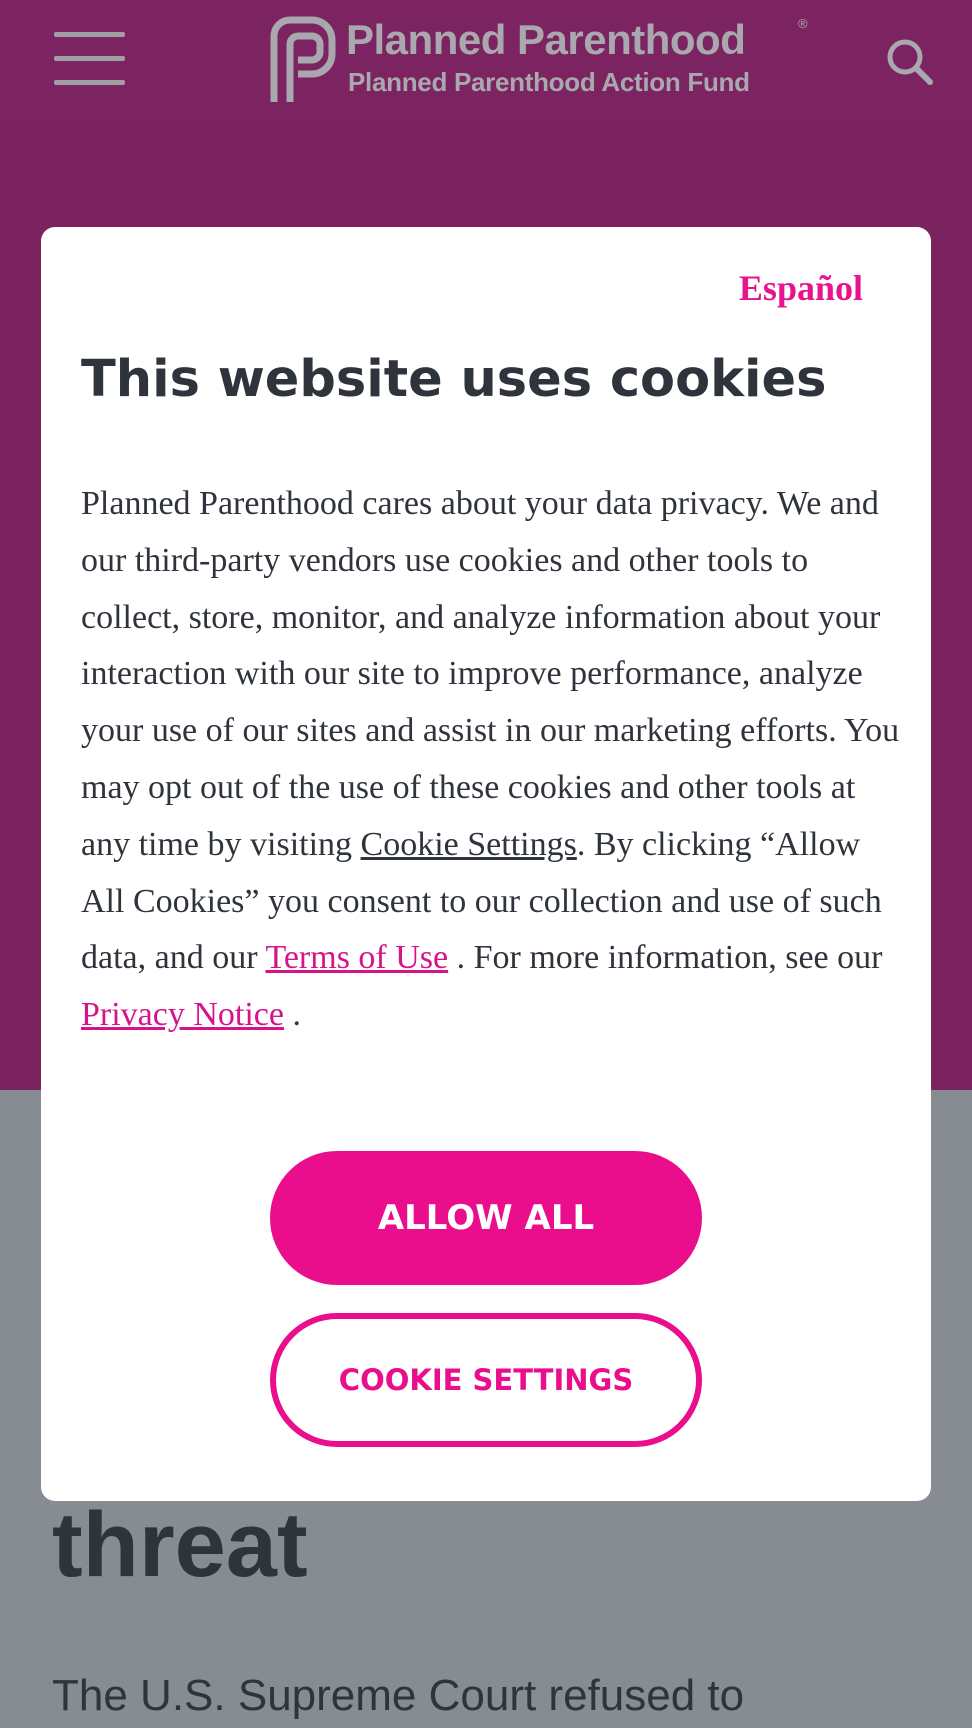  What do you see at coordinates (356, 957) in the screenshot?
I see `terms-of-use-link: Terms of Use` at bounding box center [356, 957].